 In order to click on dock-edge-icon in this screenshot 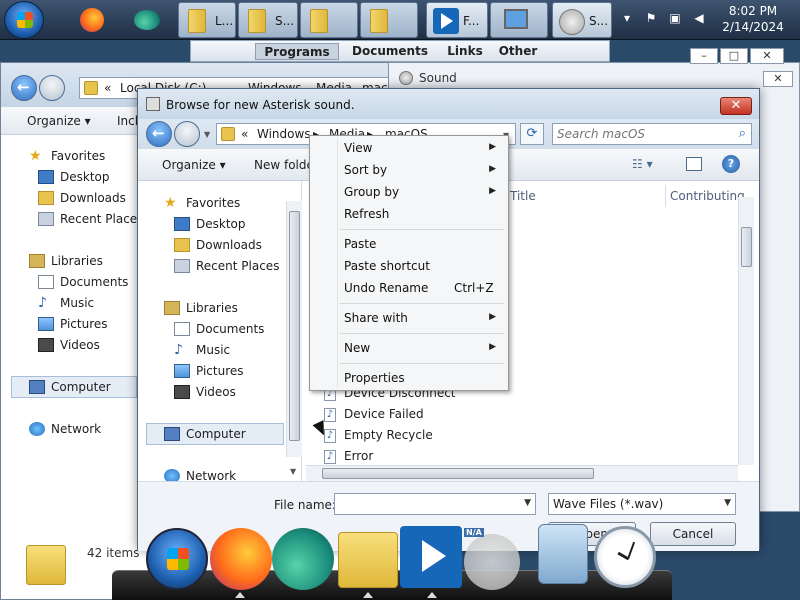, I will do `click(303, 559)`.